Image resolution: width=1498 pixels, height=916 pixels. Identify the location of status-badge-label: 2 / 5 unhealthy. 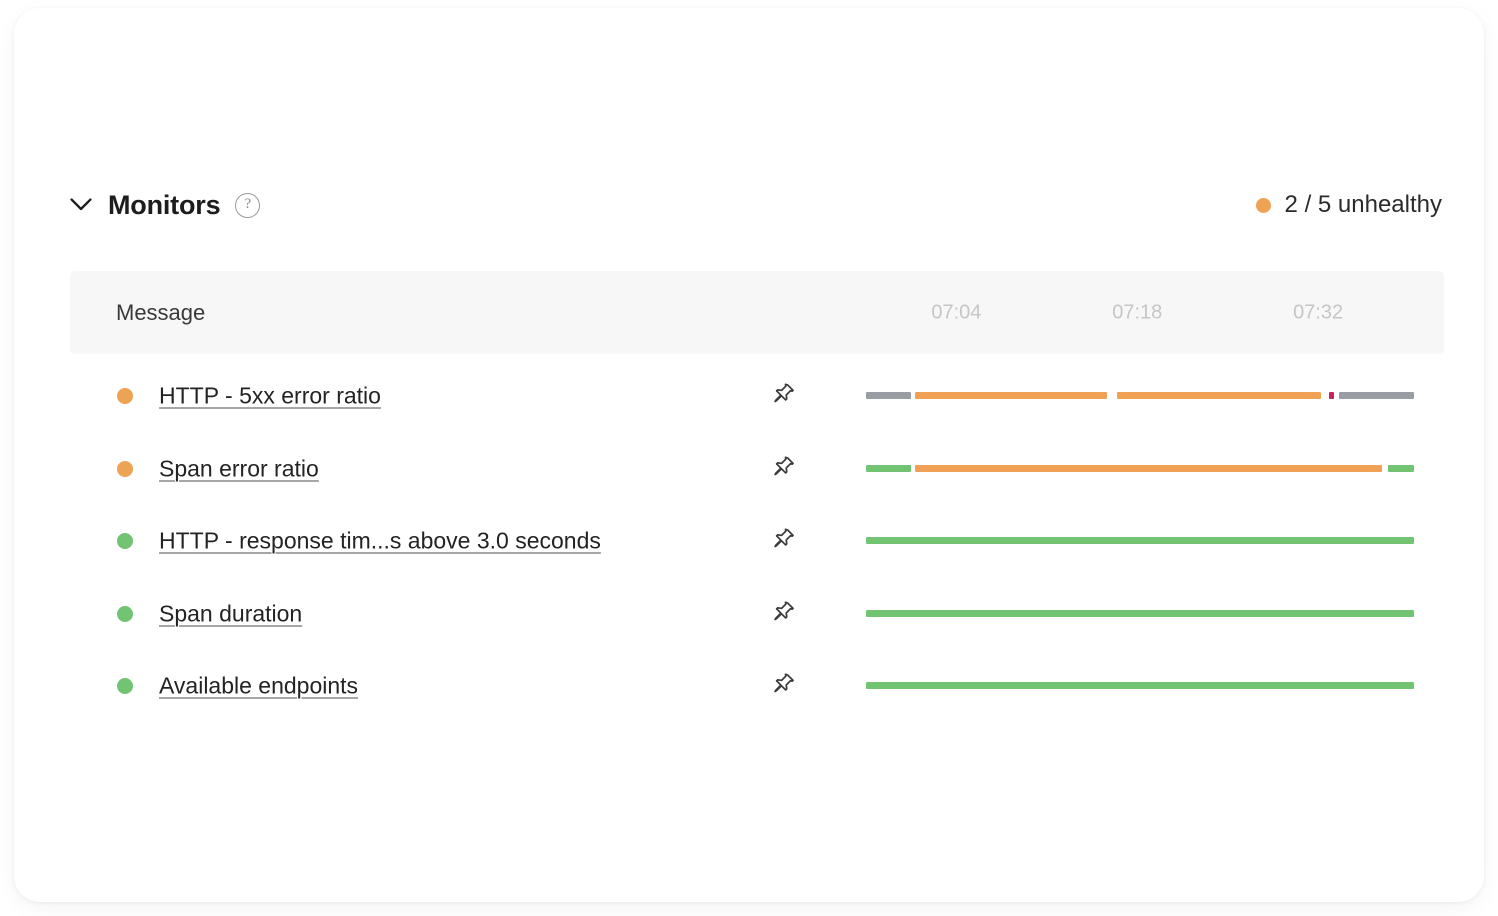
(1363, 204).